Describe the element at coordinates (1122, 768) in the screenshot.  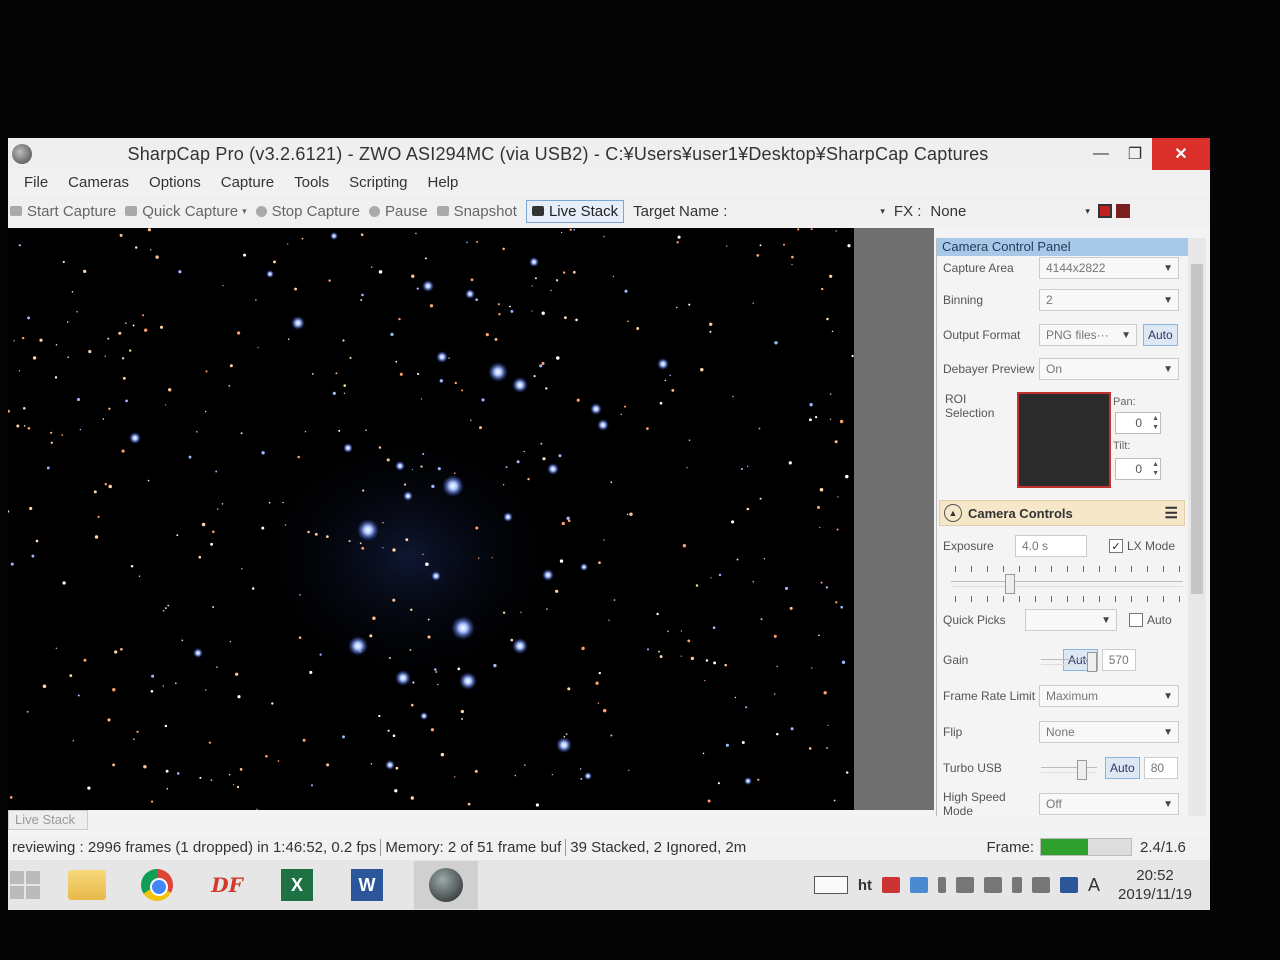
I see `turbo-usb-auto-button: Auto` at that location.